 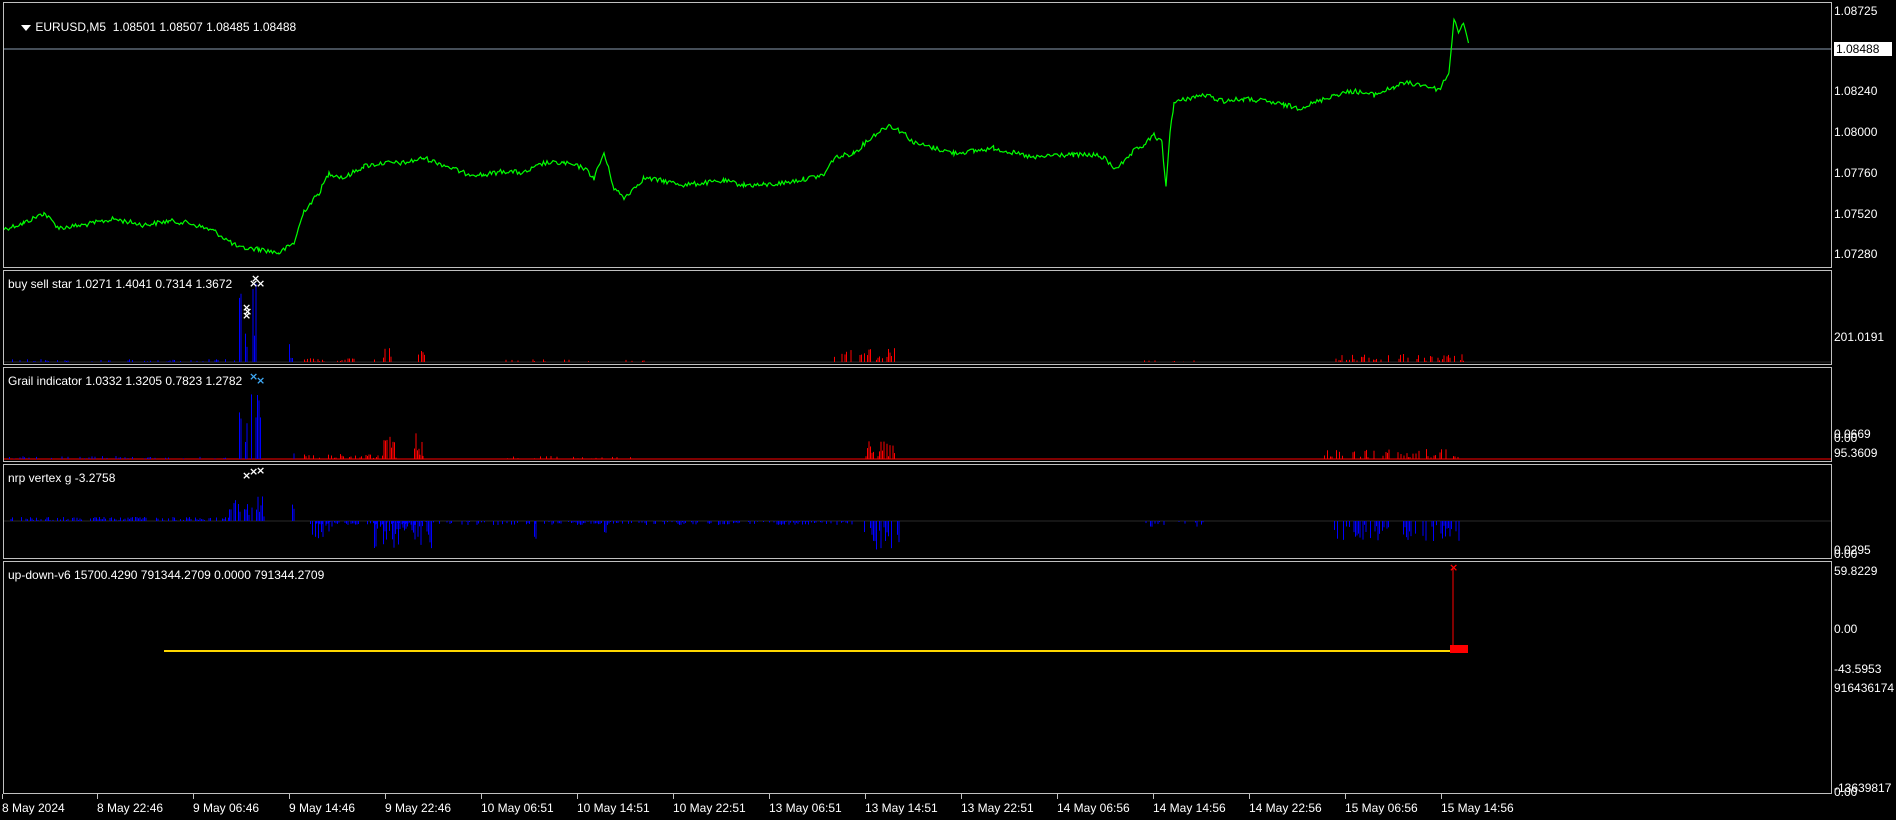 I want to click on time-axis-tick, so click(x=481, y=796).